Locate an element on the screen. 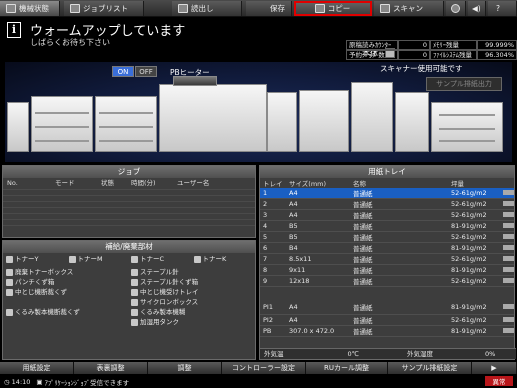 This screenshot has height=388, width=517. supply-item: ステープル針 is located at coordinates (191, 272).